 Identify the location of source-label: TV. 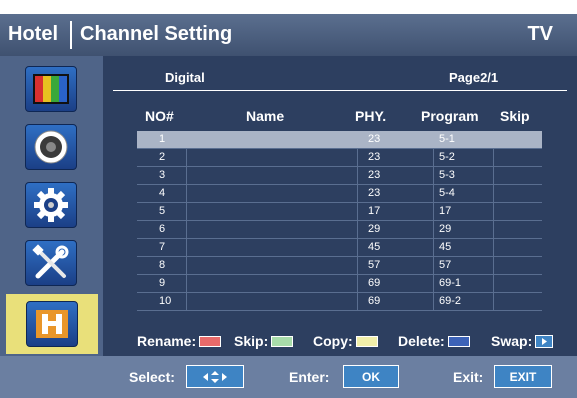
(540, 34).